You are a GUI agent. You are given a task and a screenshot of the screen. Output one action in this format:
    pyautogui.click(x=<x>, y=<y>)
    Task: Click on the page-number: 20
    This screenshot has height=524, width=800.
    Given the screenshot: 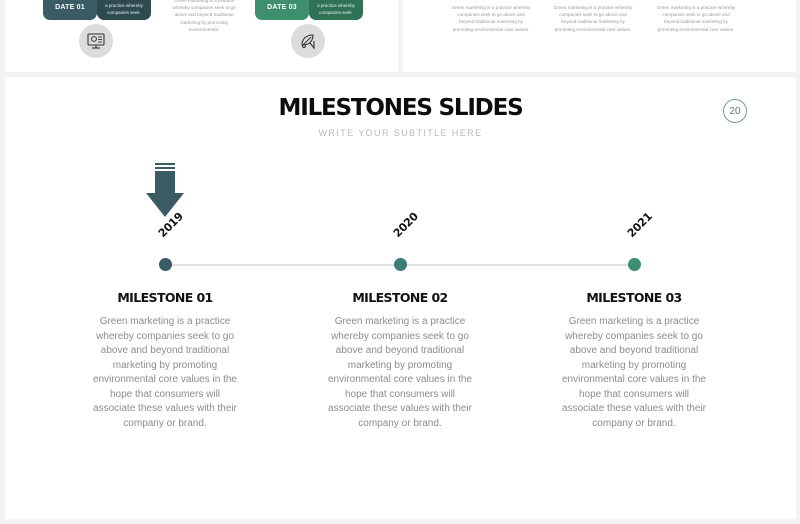 What is the action you would take?
    pyautogui.click(x=735, y=111)
    